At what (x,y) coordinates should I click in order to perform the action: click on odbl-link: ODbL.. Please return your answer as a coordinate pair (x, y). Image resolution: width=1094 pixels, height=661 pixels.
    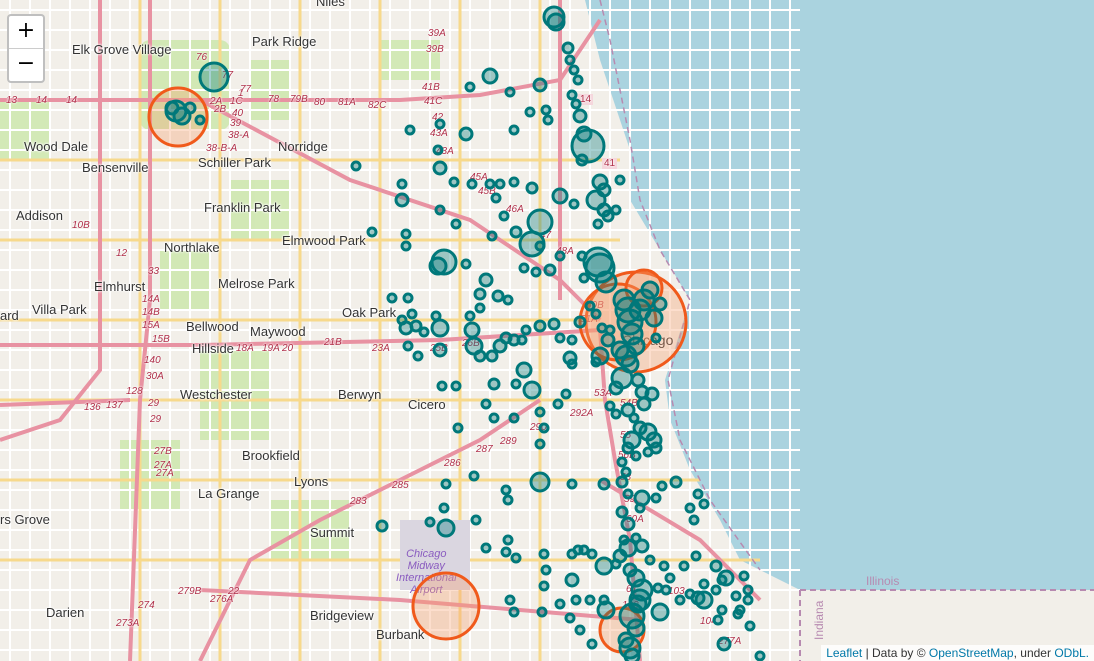
    Looking at the image, I should click on (1071, 653).